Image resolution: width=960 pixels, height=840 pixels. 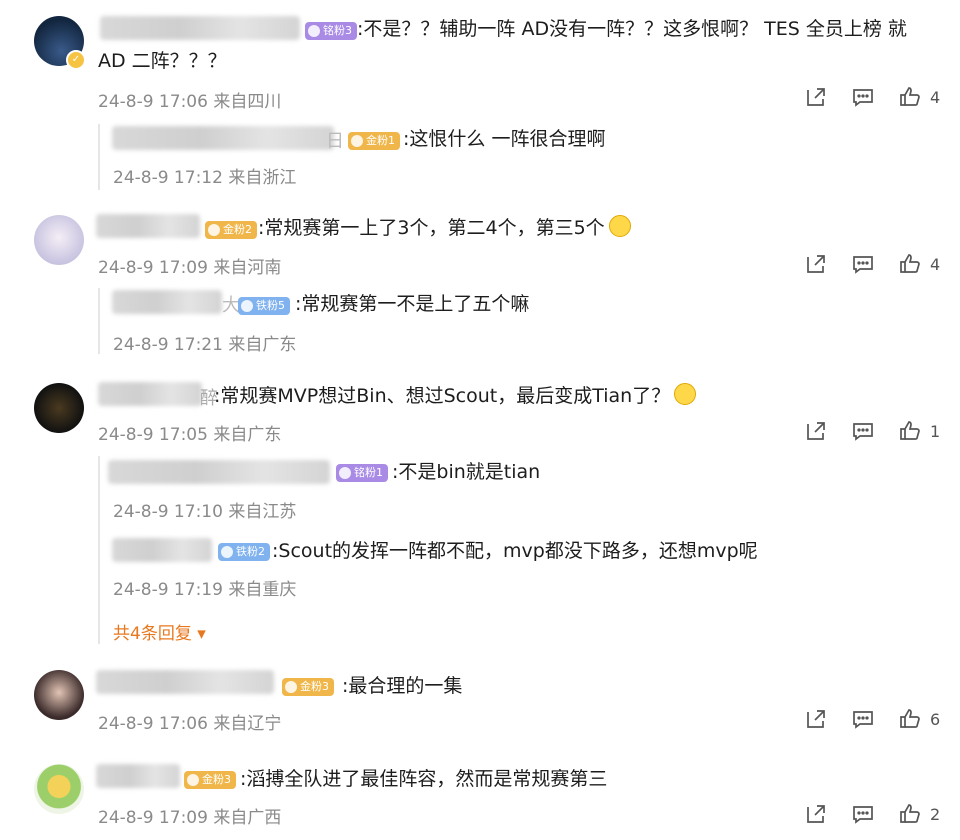 What do you see at coordinates (632, 29) in the screenshot?
I see `comment-text: :不是？？辅助一阵 AD没有一阵？？这多恨啊？ TES 全员上榜 就` at bounding box center [632, 29].